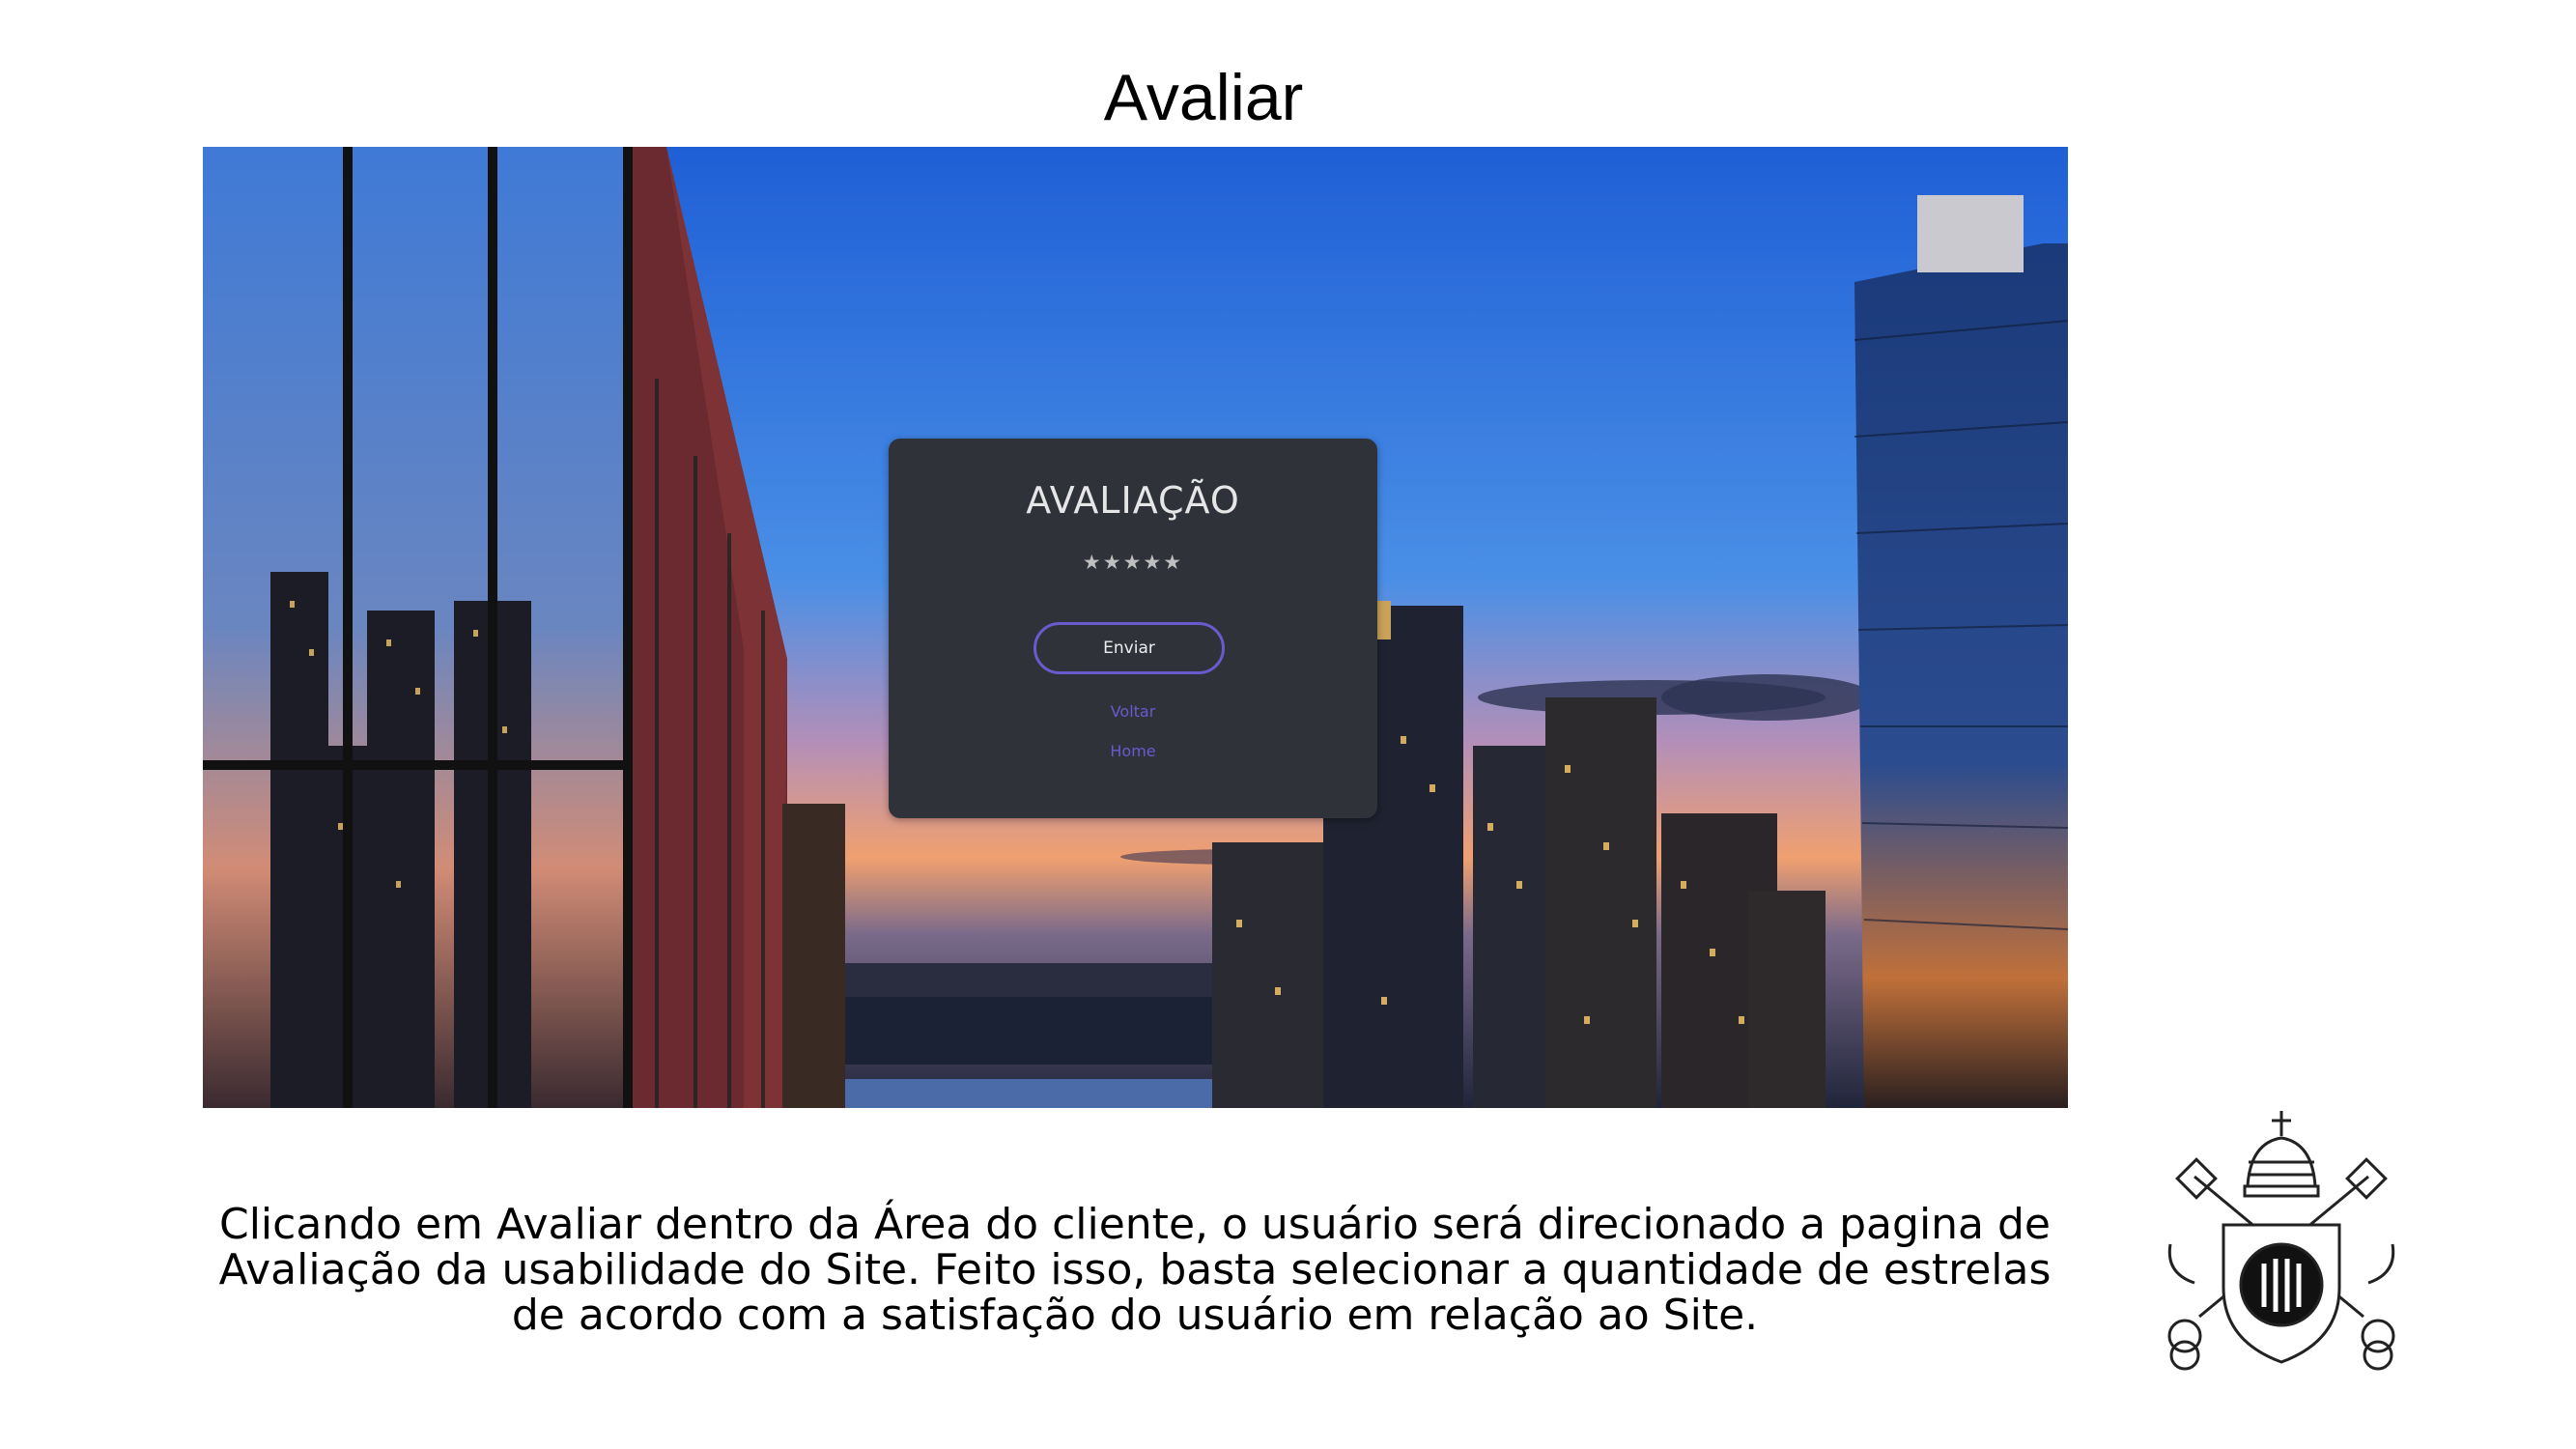 The height and width of the screenshot is (1449, 2576). Describe the element at coordinates (1203, 97) in the screenshot. I see `slide-title: Avaliar` at that location.